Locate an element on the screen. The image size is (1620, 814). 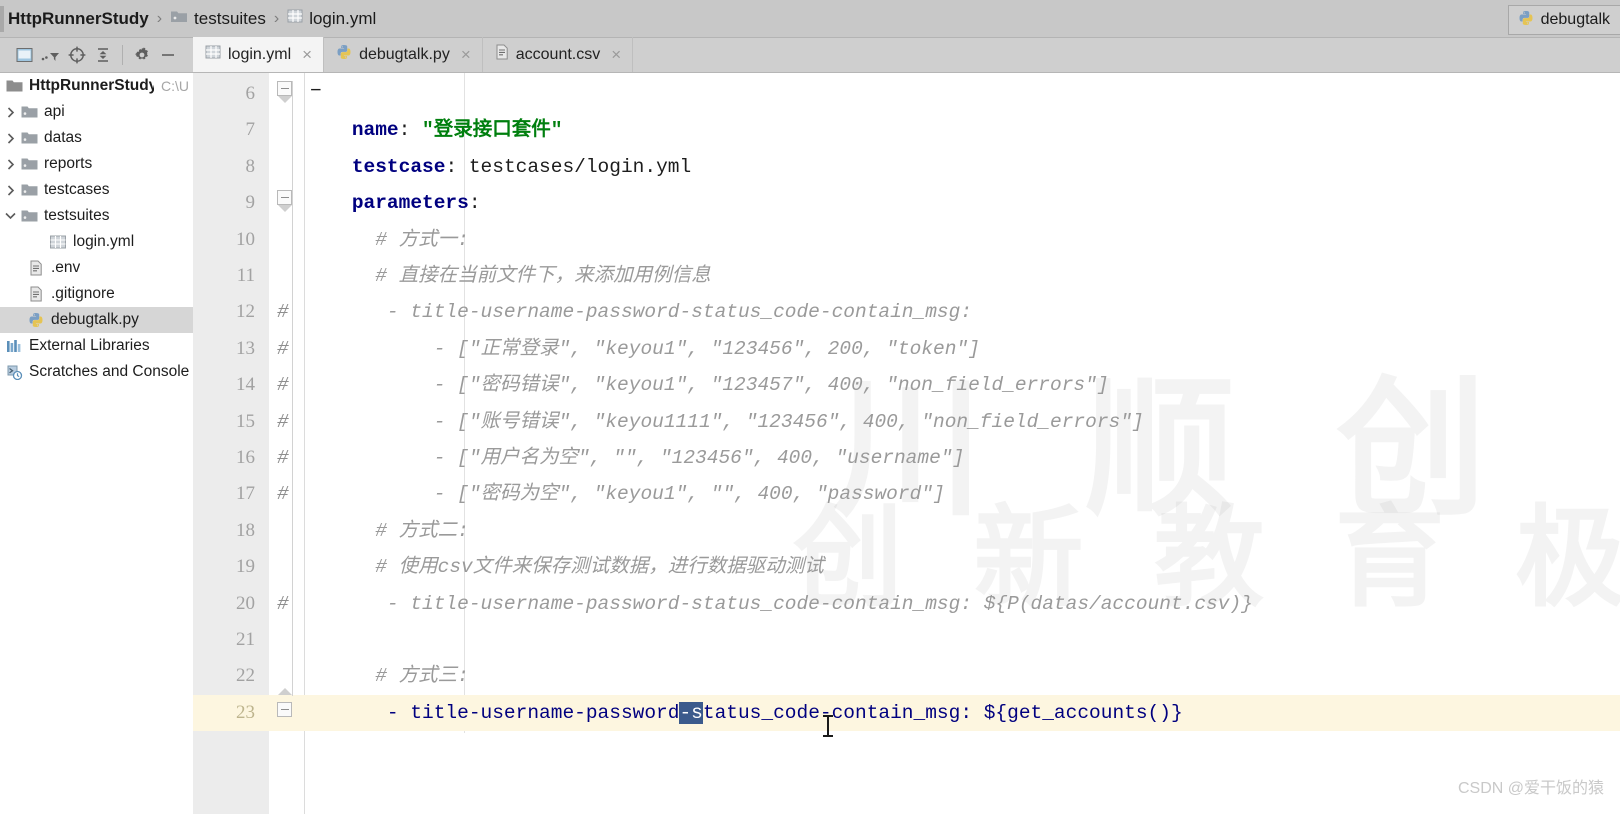
python-file-icon is located at coordinates (344, 54).